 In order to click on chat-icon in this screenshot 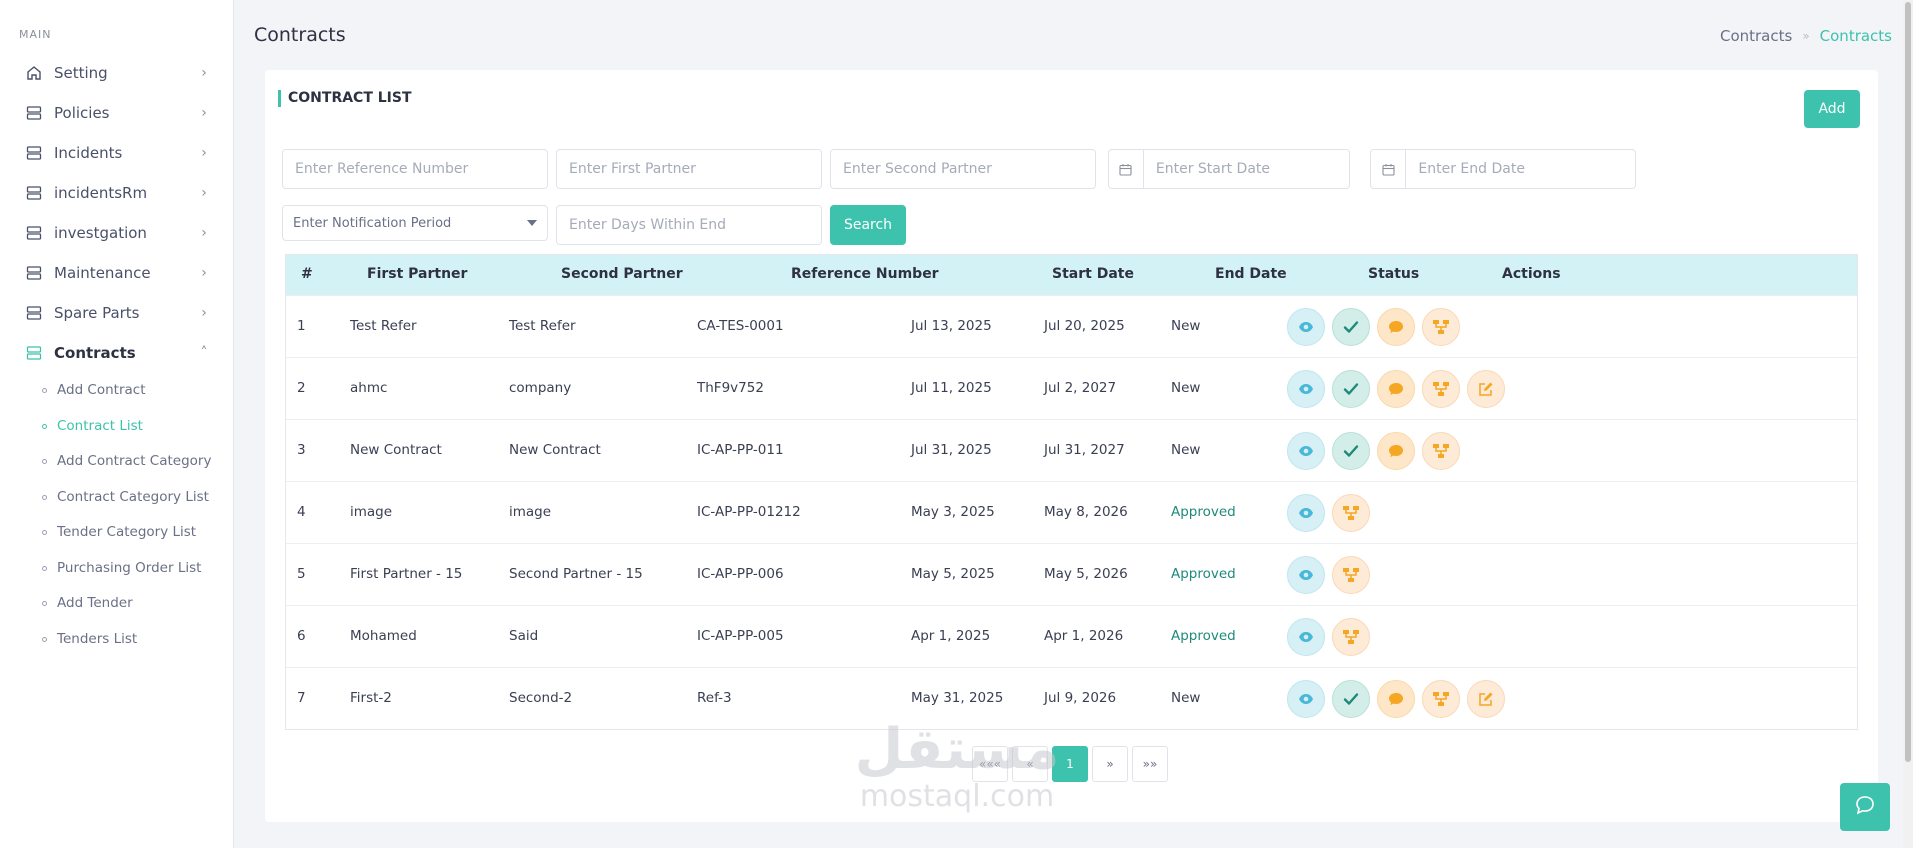, I will do `click(1865, 807)`.